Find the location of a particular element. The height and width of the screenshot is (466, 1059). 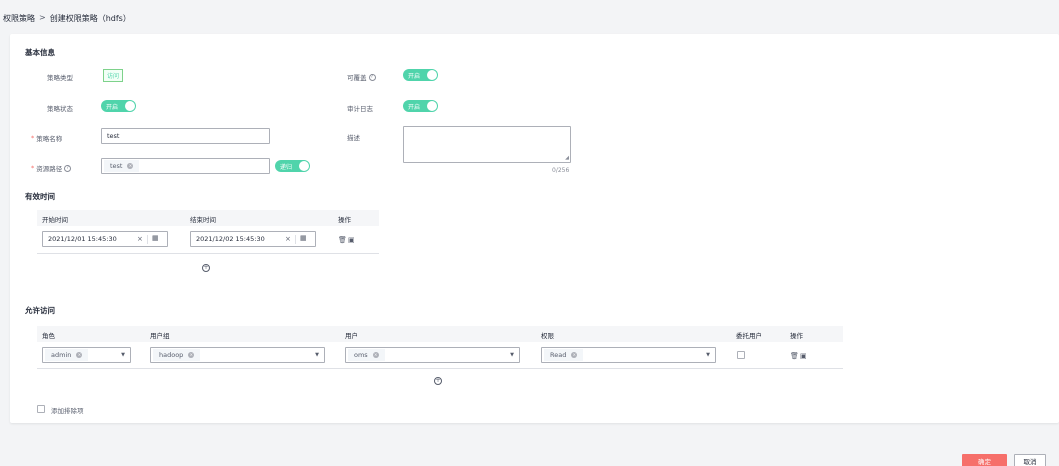

start-time-value: 2021/12/01 15:45:30 is located at coordinates (82, 239).